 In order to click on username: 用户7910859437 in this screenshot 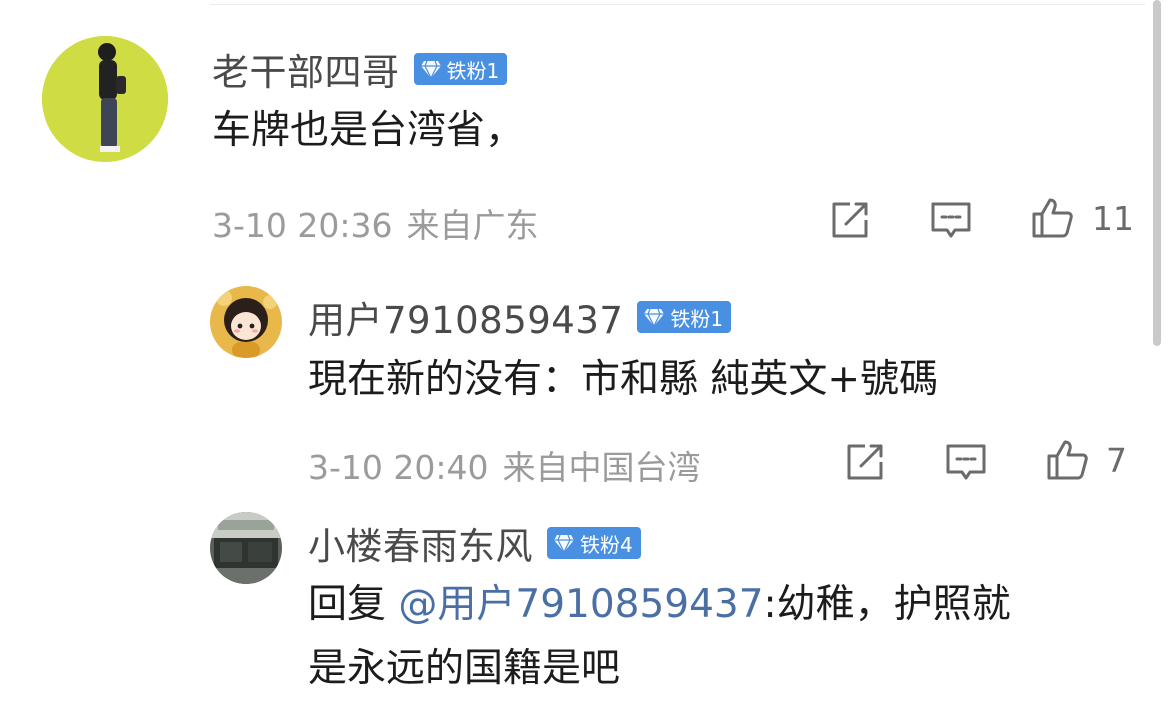, I will do `click(465, 317)`.